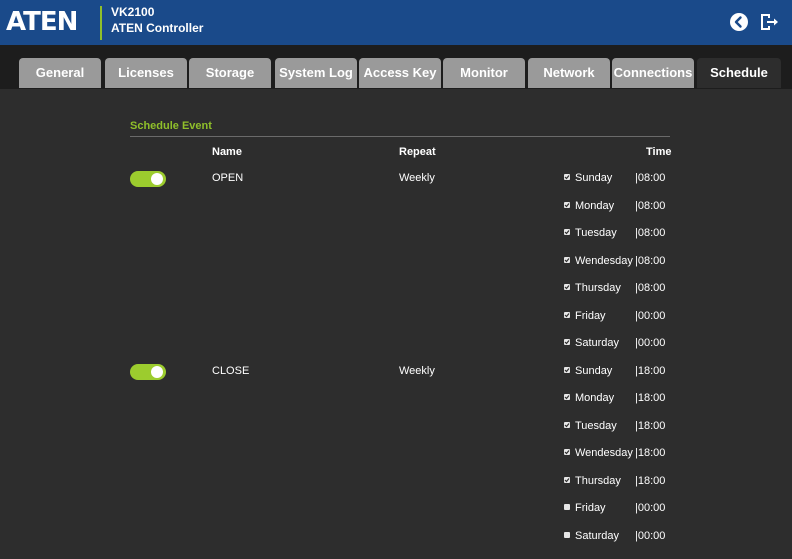 This screenshot has height=559, width=792. I want to click on column-header-name: Name, so click(227, 152).